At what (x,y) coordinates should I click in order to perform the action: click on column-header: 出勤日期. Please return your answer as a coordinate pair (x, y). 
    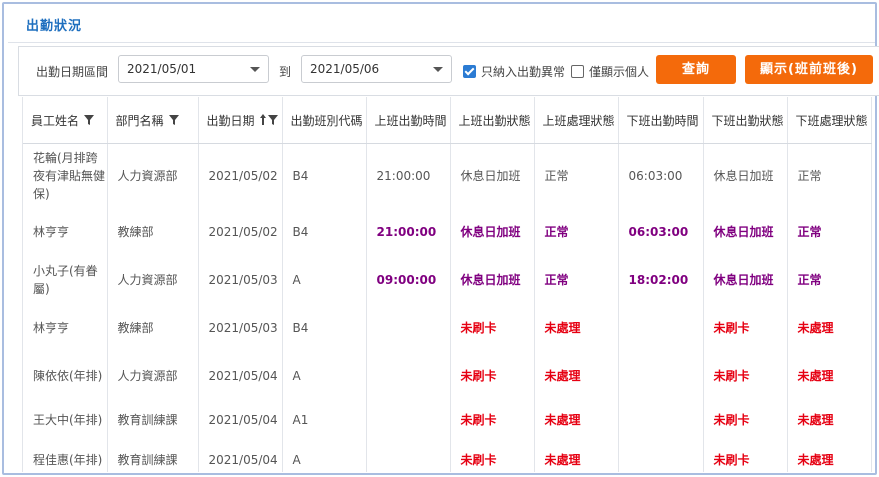
    Looking at the image, I should click on (240, 120).